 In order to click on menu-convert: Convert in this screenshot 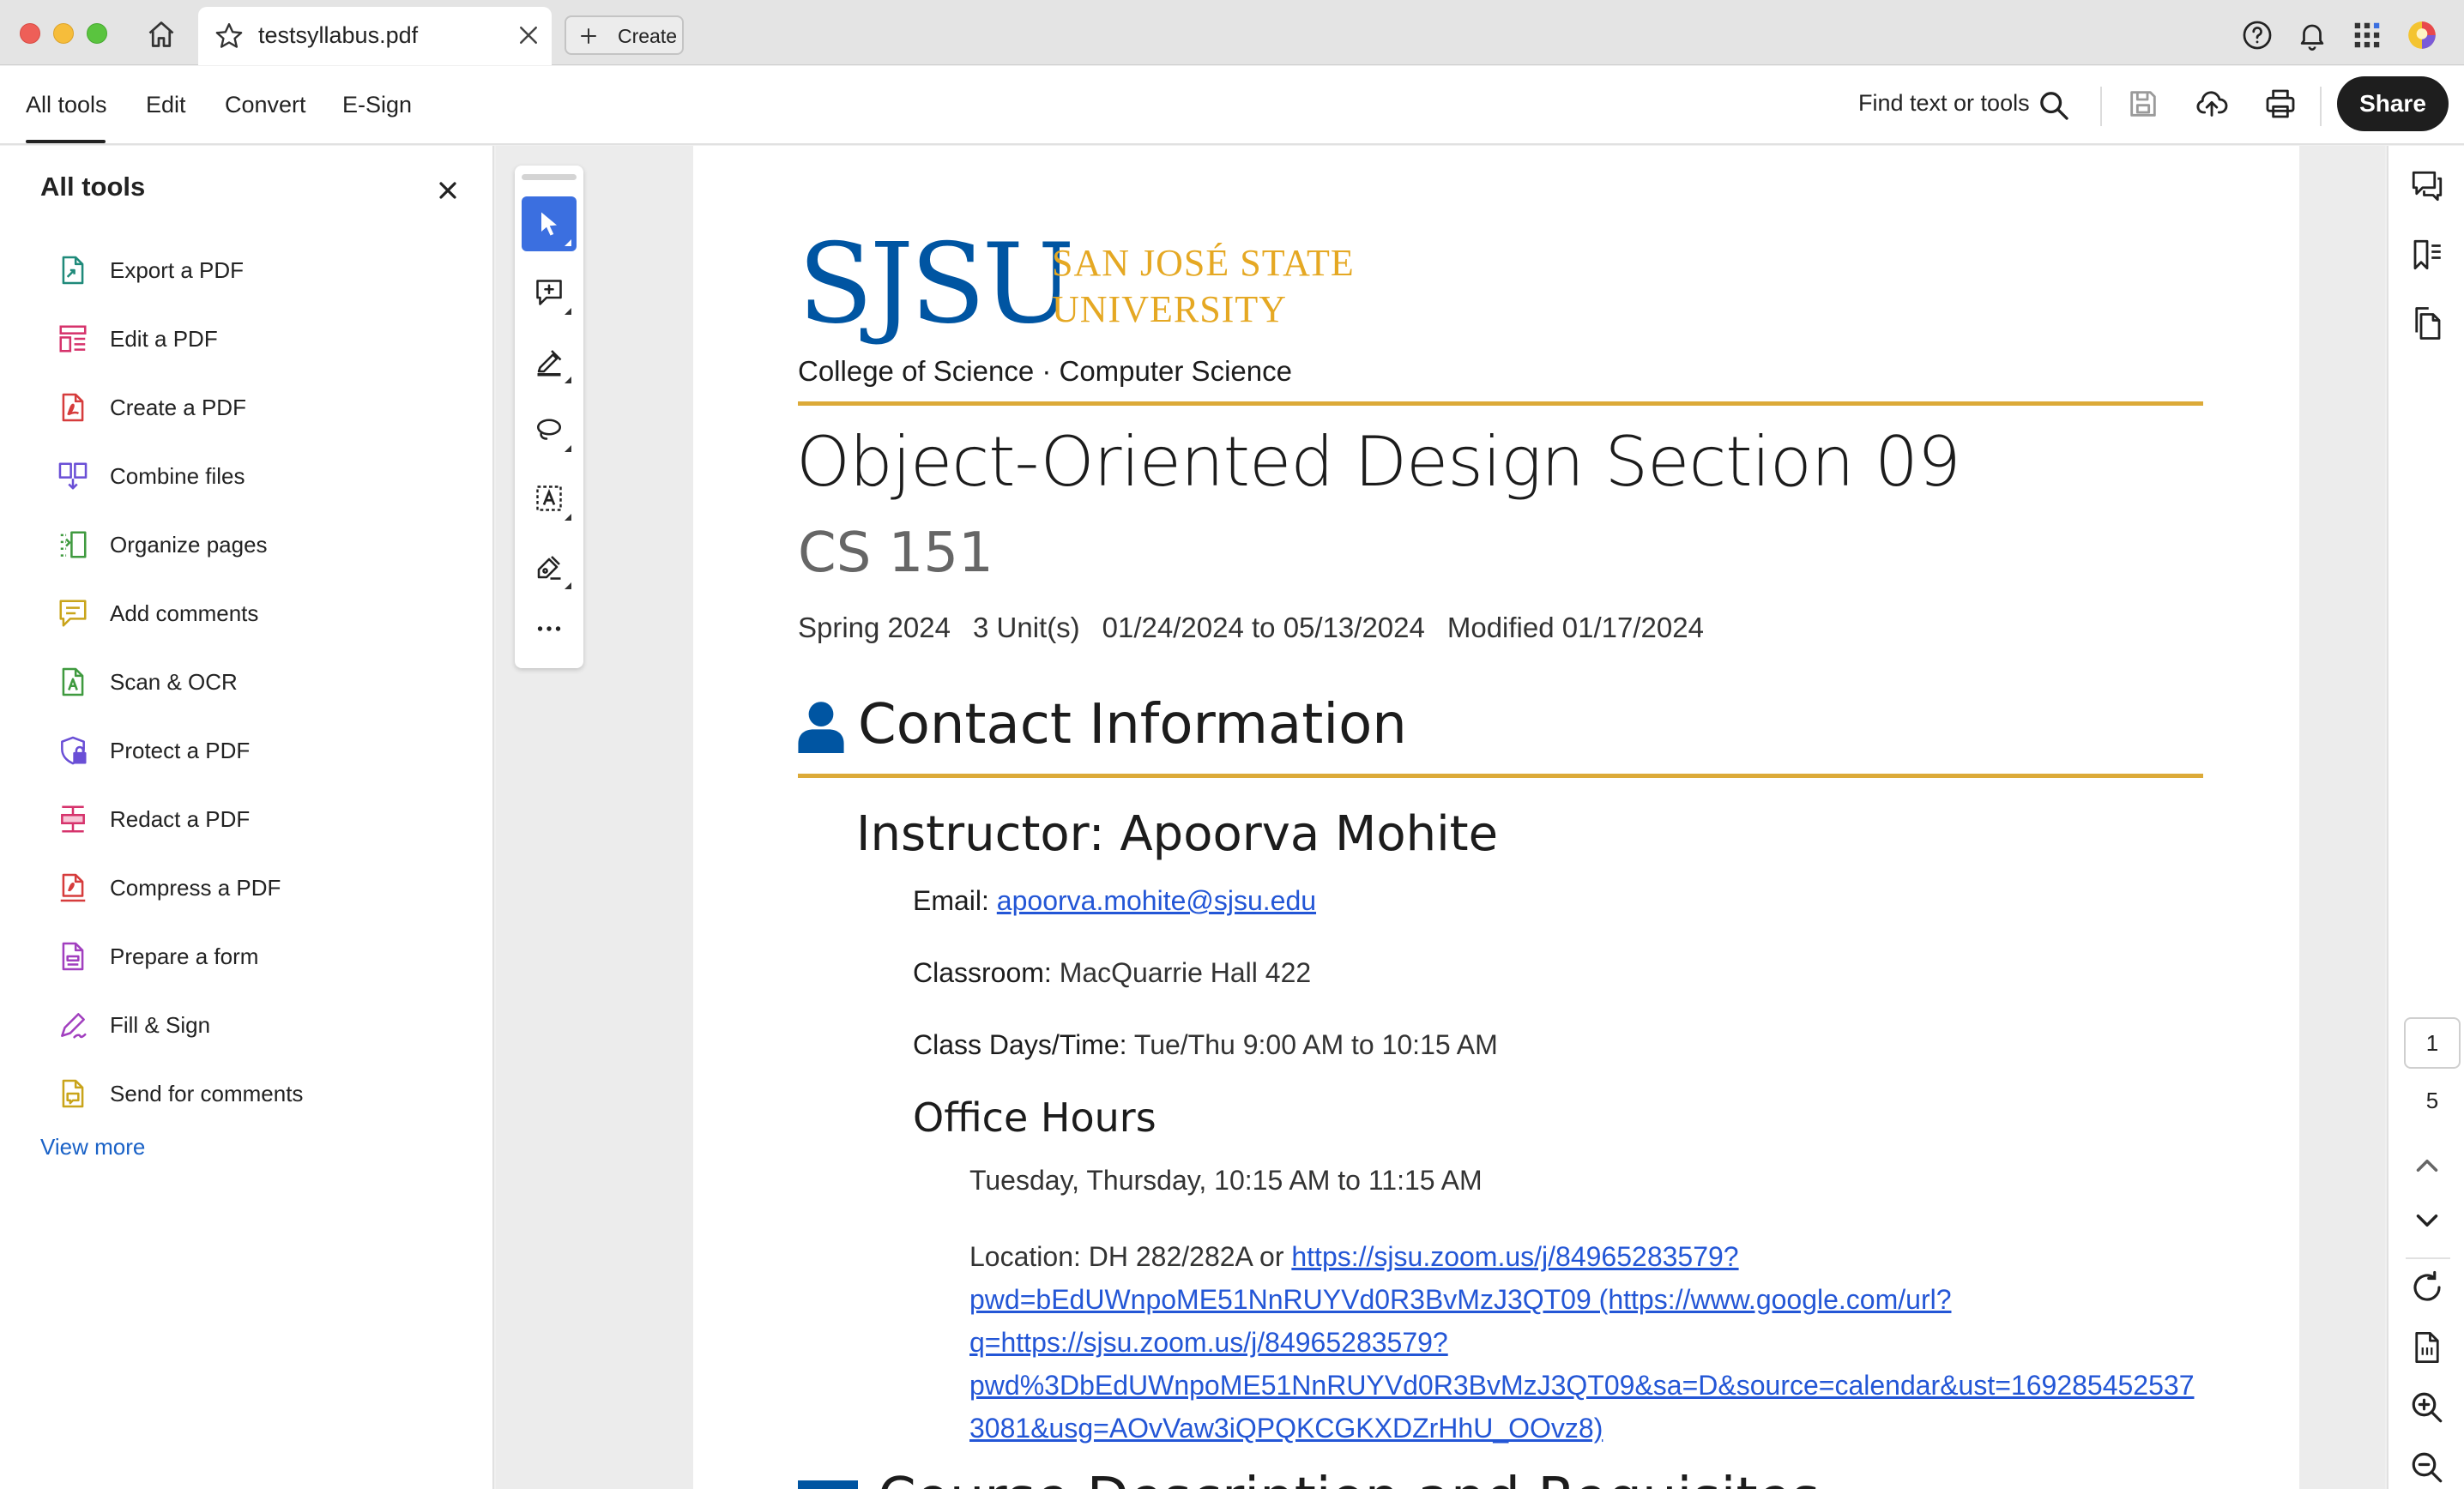, I will do `click(265, 105)`.